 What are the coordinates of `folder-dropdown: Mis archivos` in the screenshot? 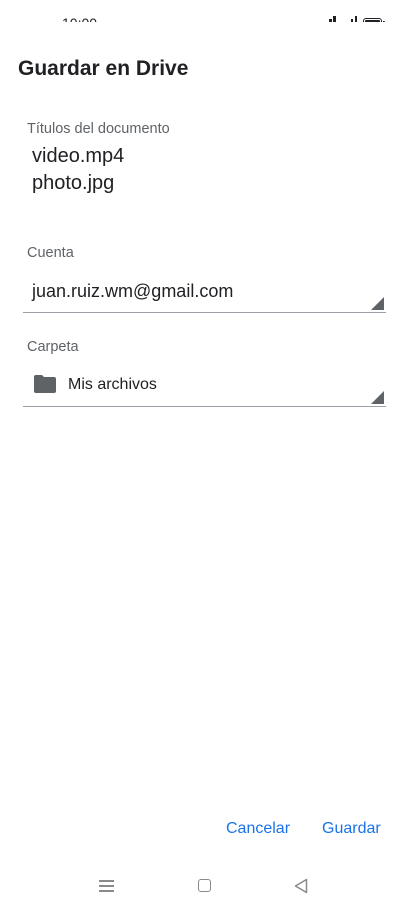 It's located at (204, 386).